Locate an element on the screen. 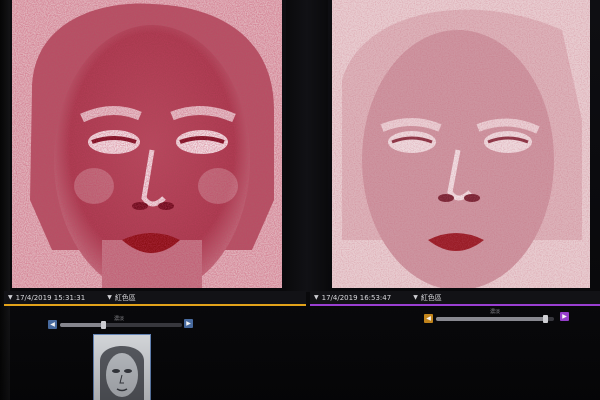 The height and width of the screenshot is (400, 600). right-timestamp: 17/4/2019 16:53:47 is located at coordinates (356, 297).